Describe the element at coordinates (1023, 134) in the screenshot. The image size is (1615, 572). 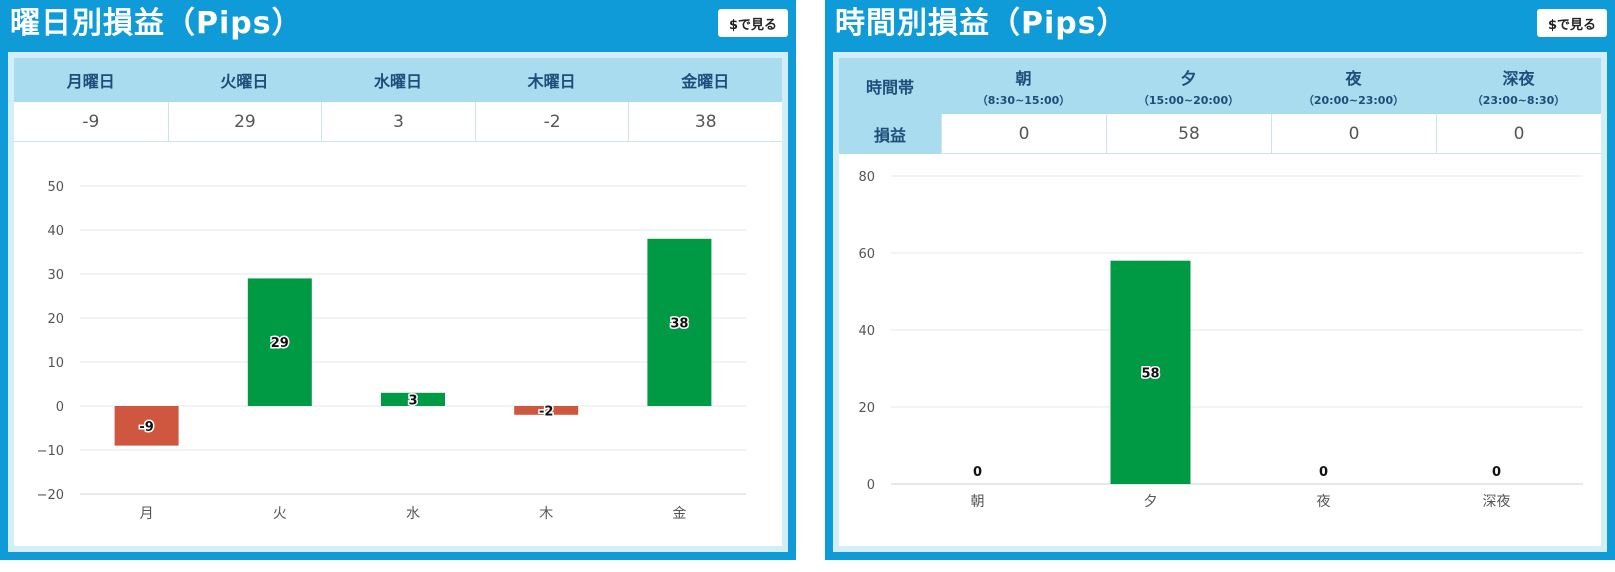
I see `time-value-morning: 0` at that location.